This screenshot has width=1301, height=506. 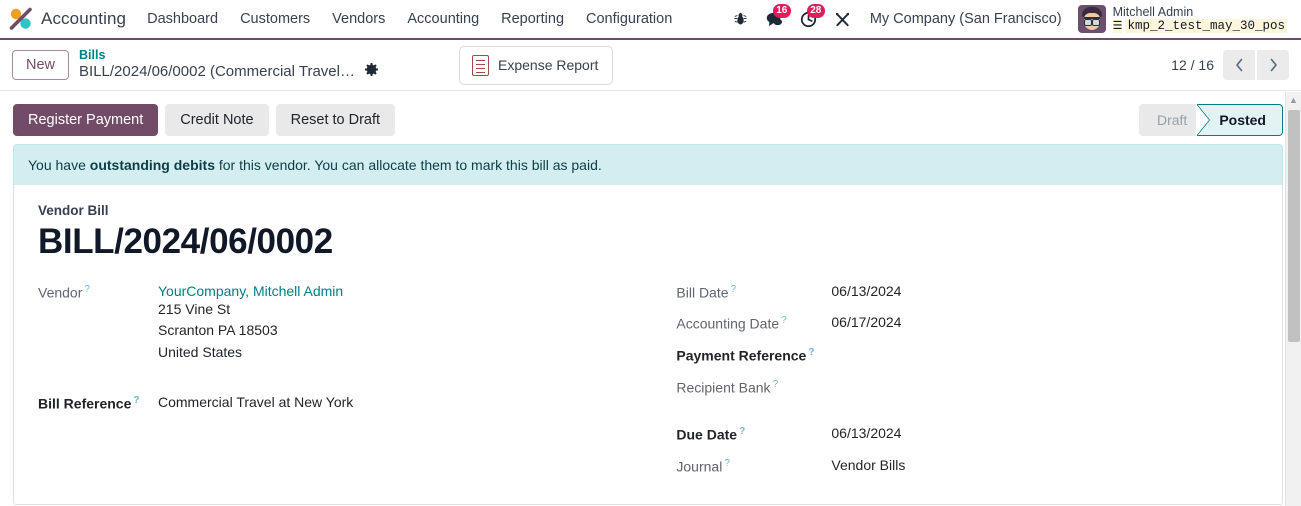 I want to click on field-accounting-date-label: Accounting Date?, so click(x=753, y=323).